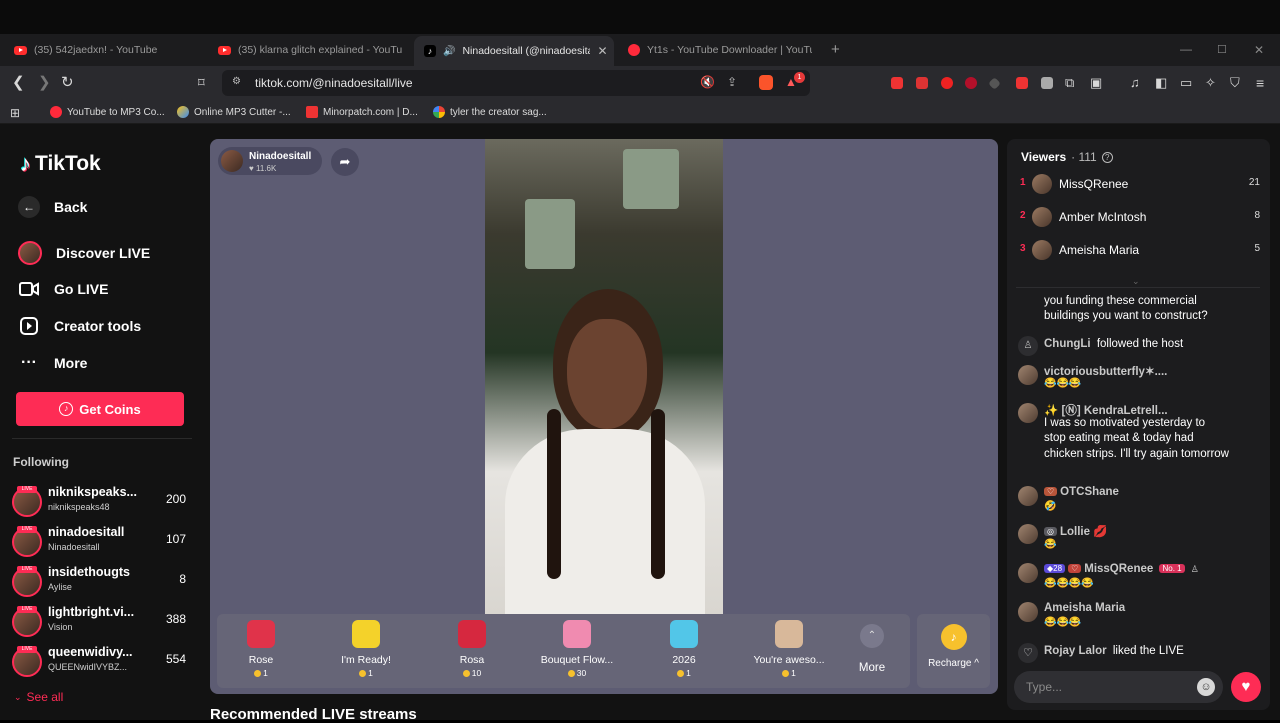  Describe the element at coordinates (41, 462) in the screenshot. I see `following-title: Following` at that location.